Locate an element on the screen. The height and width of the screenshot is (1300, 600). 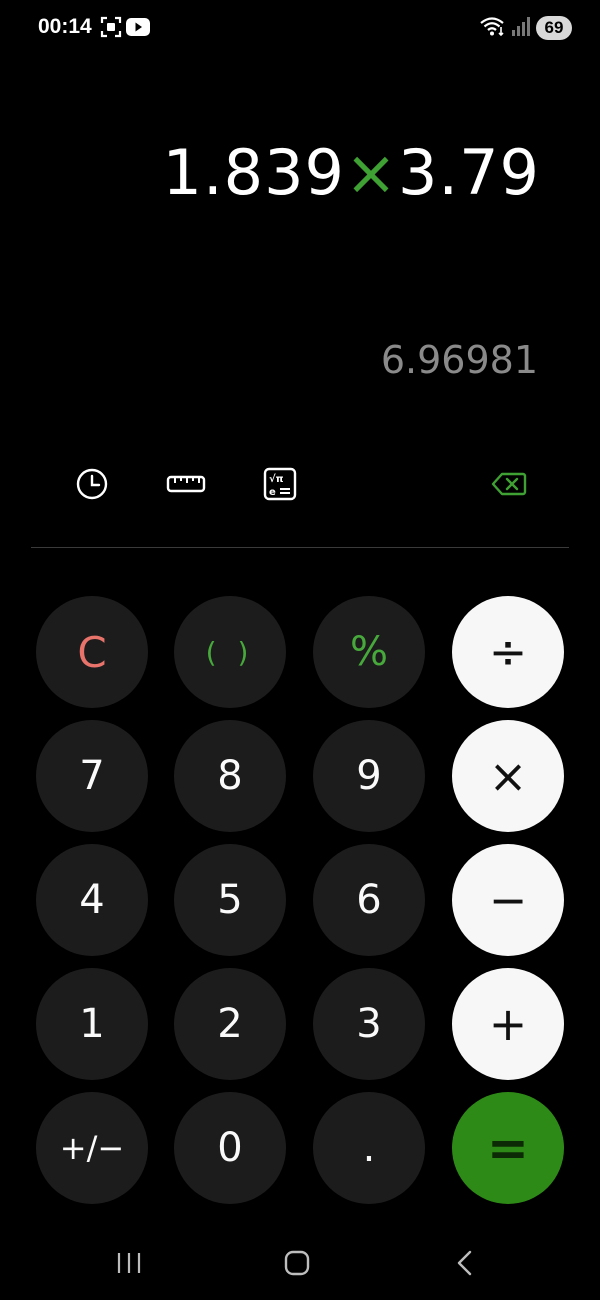
home-button is located at coordinates (297, 1263).